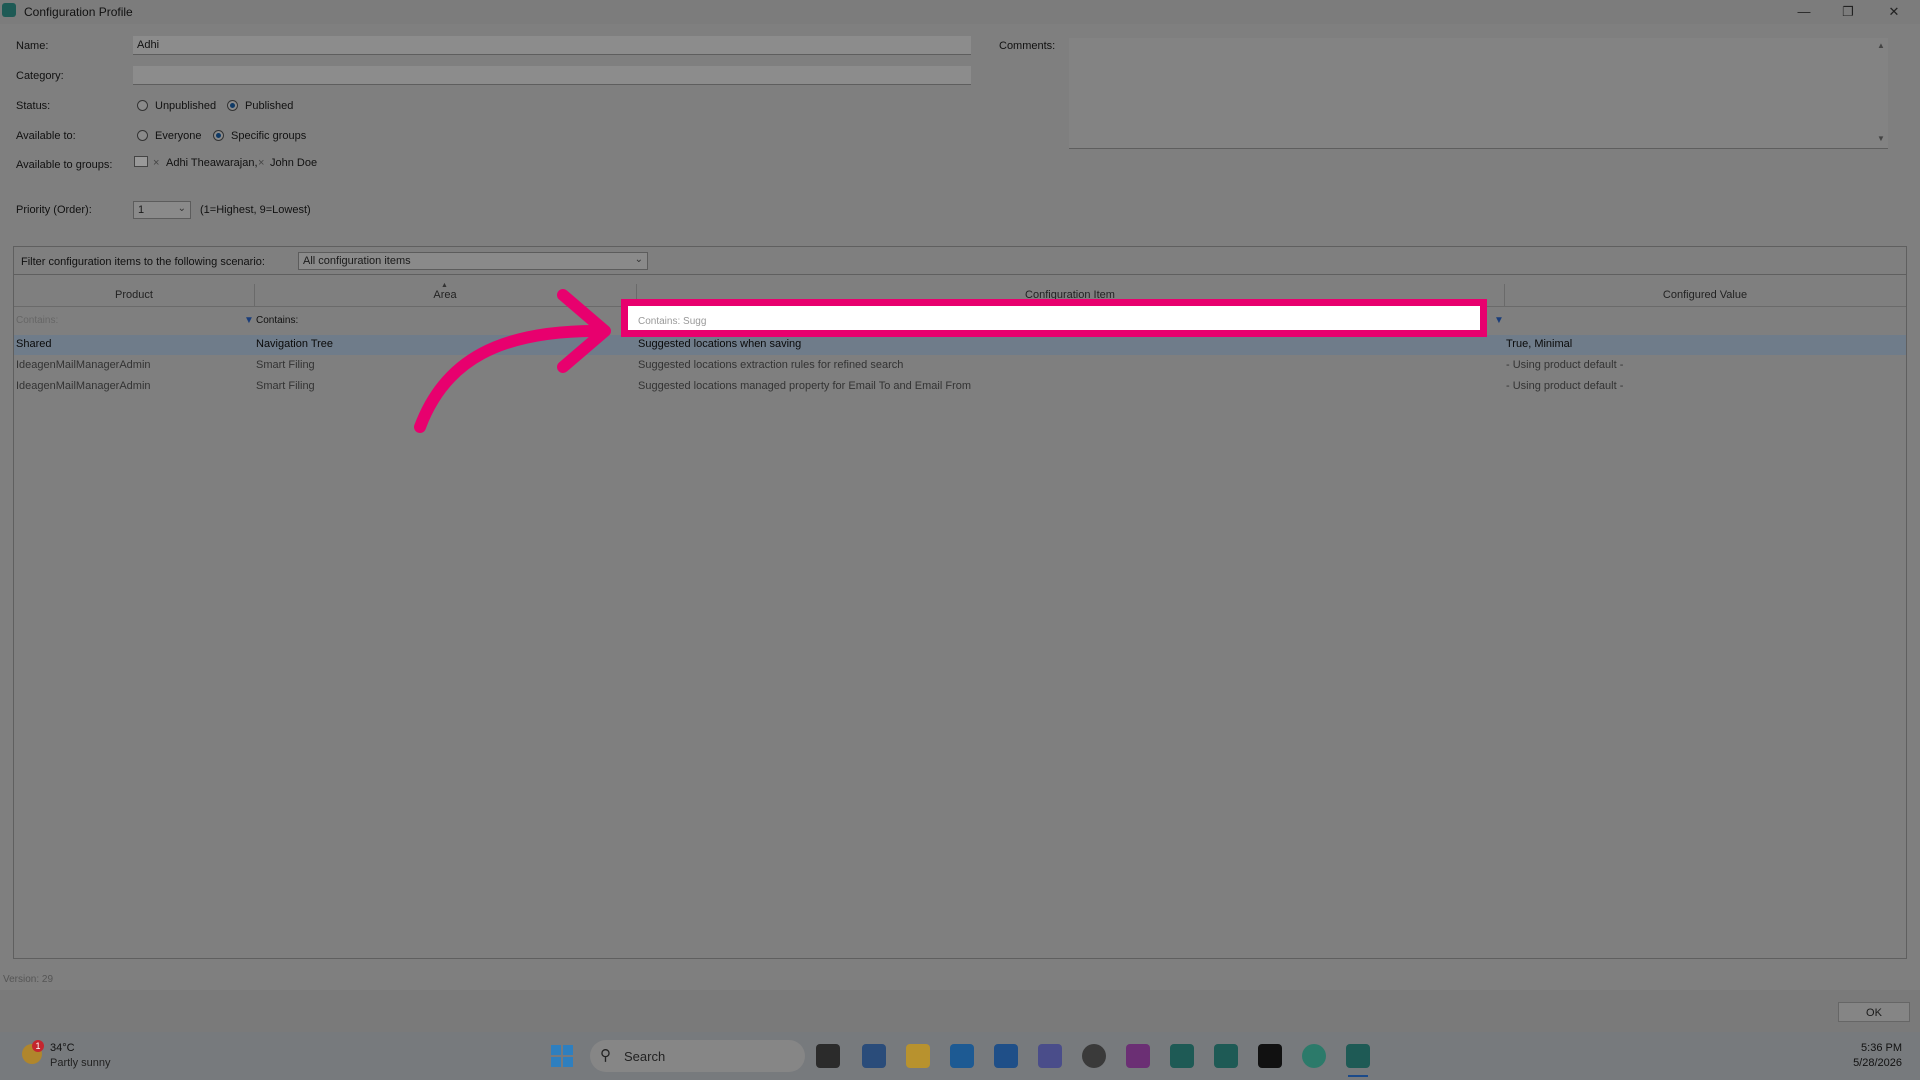  I want to click on available-everyone-label: Everyone, so click(178, 136).